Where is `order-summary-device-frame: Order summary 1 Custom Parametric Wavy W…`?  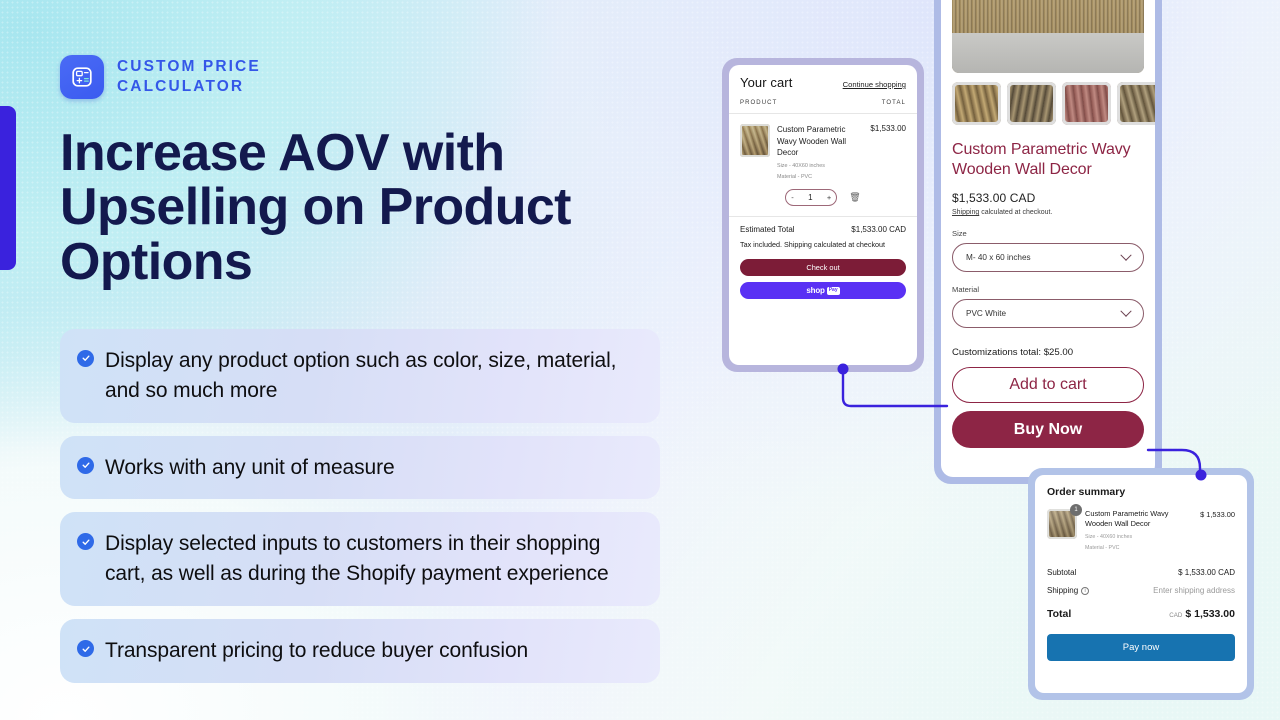
order-summary-device-frame: Order summary 1 Custom Parametric Wavy W… is located at coordinates (1141, 584).